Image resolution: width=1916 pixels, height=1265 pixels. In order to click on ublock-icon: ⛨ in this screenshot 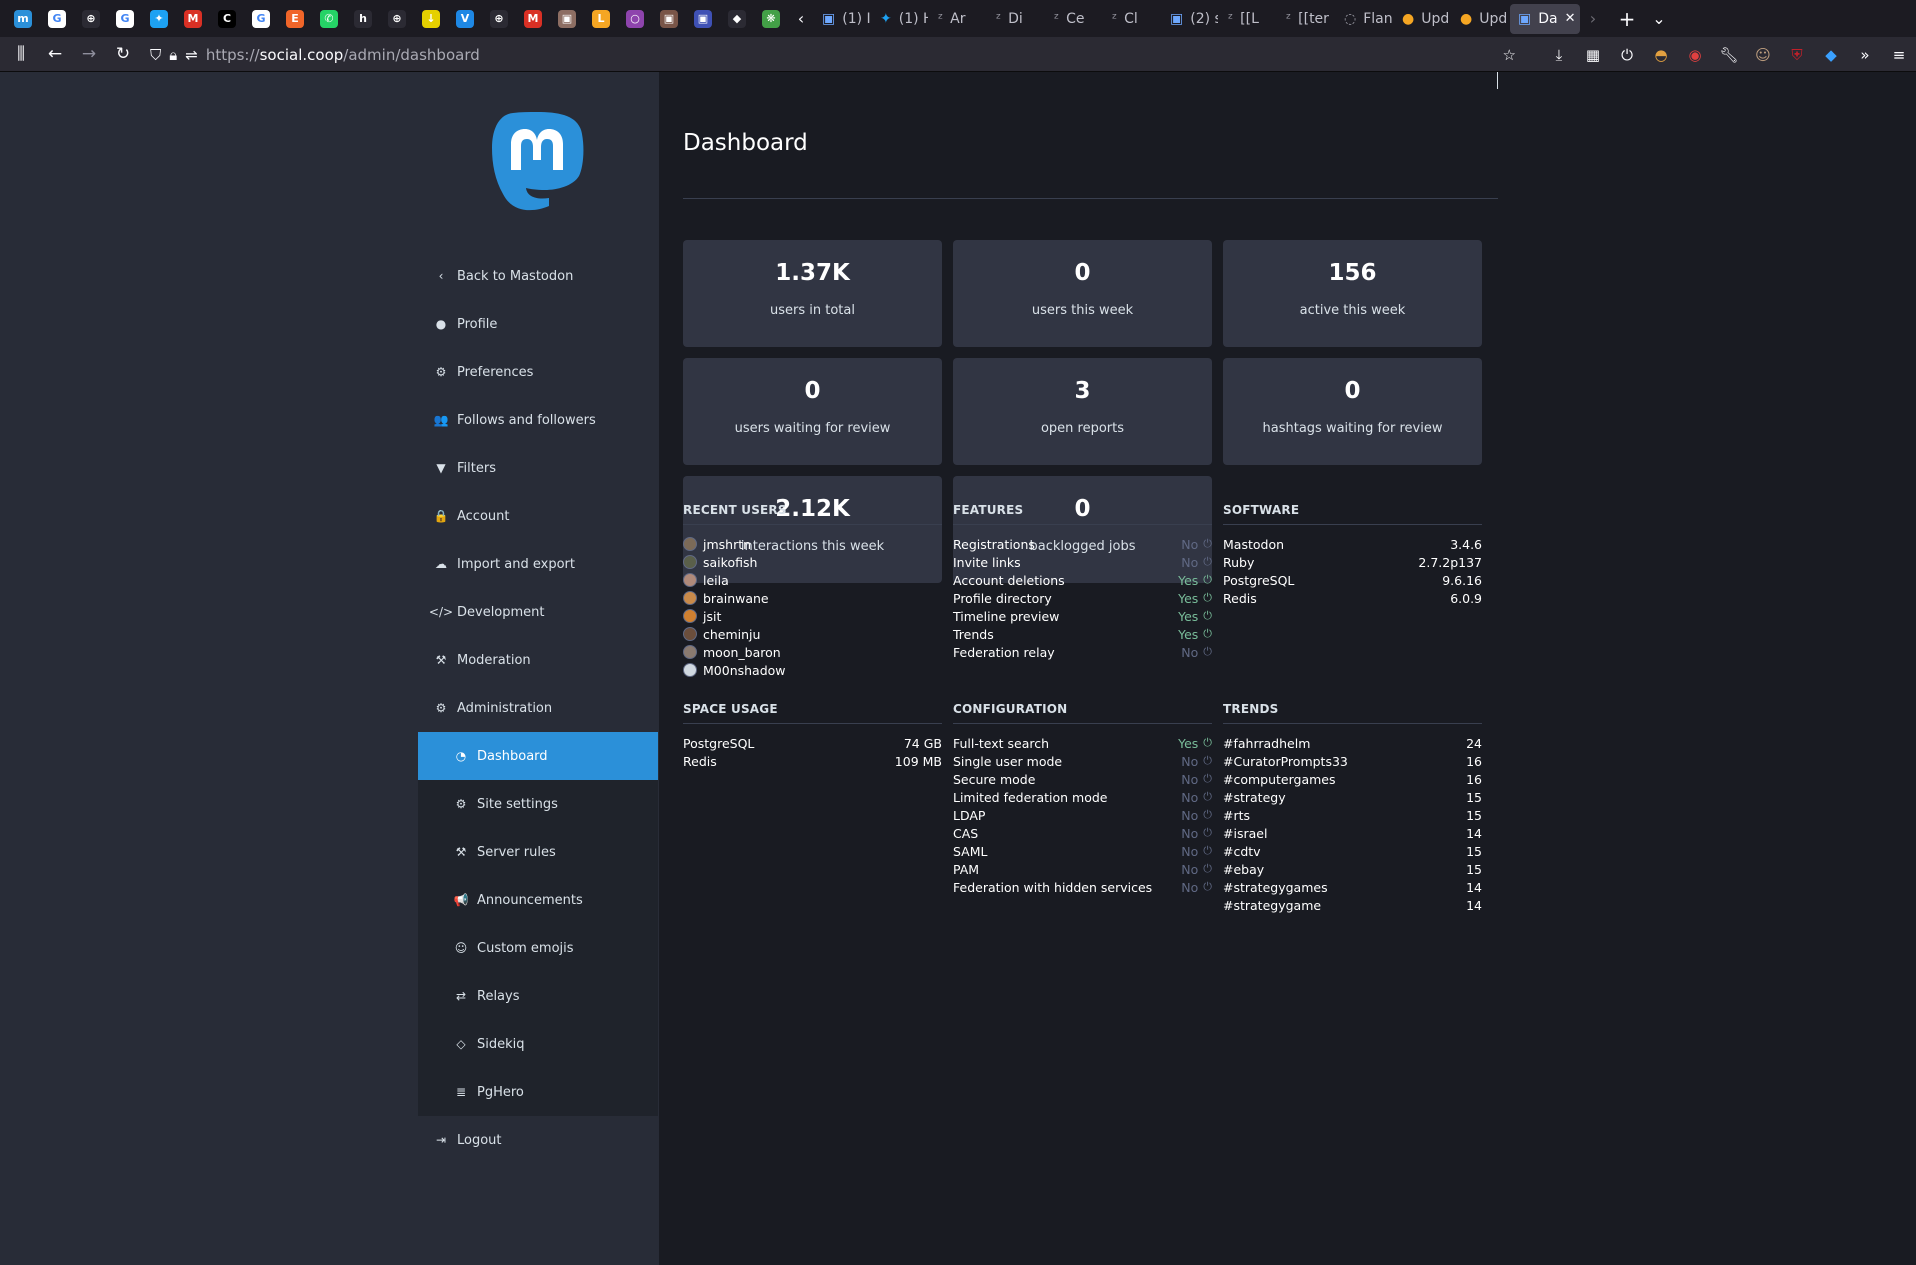, I will do `click(1797, 55)`.